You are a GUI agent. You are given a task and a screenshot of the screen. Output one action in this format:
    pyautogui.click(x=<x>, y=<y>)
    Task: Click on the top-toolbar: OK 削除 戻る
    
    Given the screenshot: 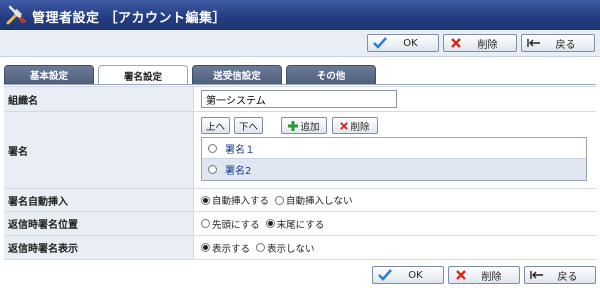 What is the action you would take?
    pyautogui.click(x=300, y=43)
    